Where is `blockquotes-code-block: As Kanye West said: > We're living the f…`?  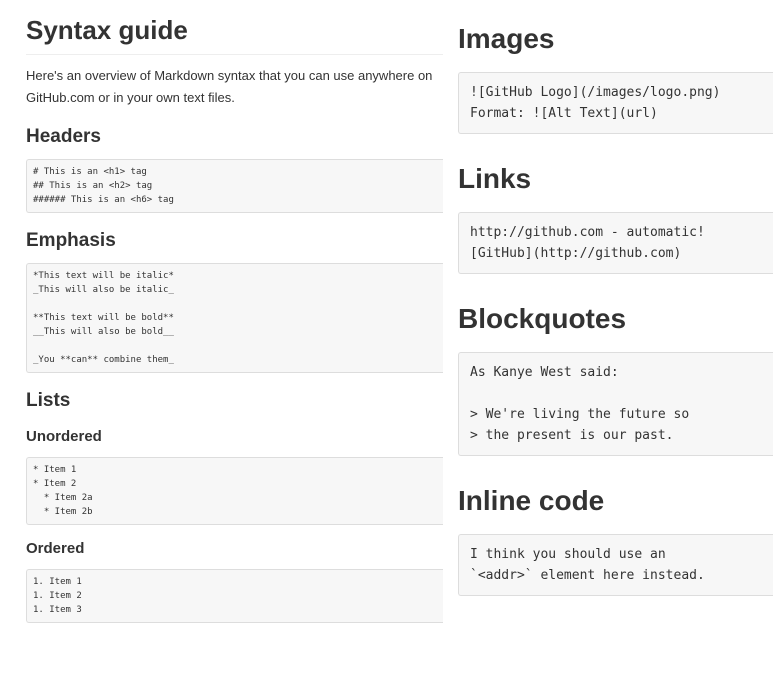
blockquotes-code-block: As Kanye West said: > We're living the f… is located at coordinates (615, 404).